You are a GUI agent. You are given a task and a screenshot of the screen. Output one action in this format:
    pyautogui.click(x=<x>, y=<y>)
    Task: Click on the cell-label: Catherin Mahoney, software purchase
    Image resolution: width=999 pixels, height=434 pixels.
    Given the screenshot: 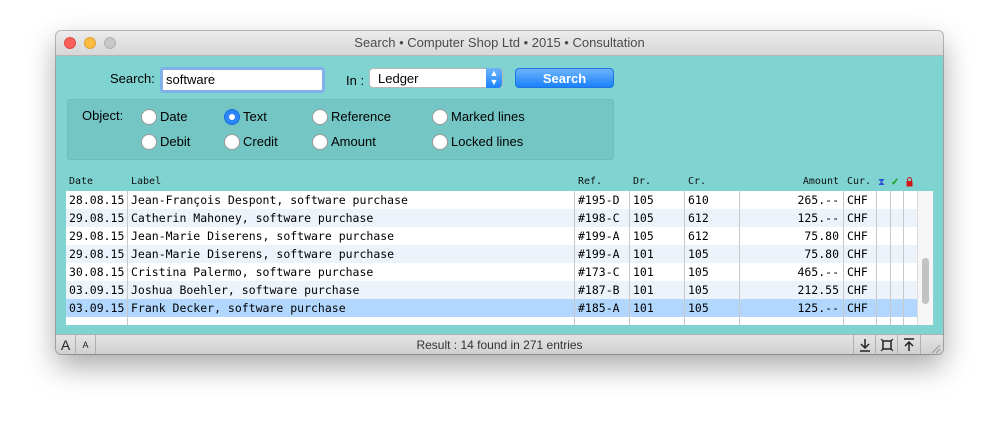 What is the action you would take?
    pyautogui.click(x=252, y=218)
    